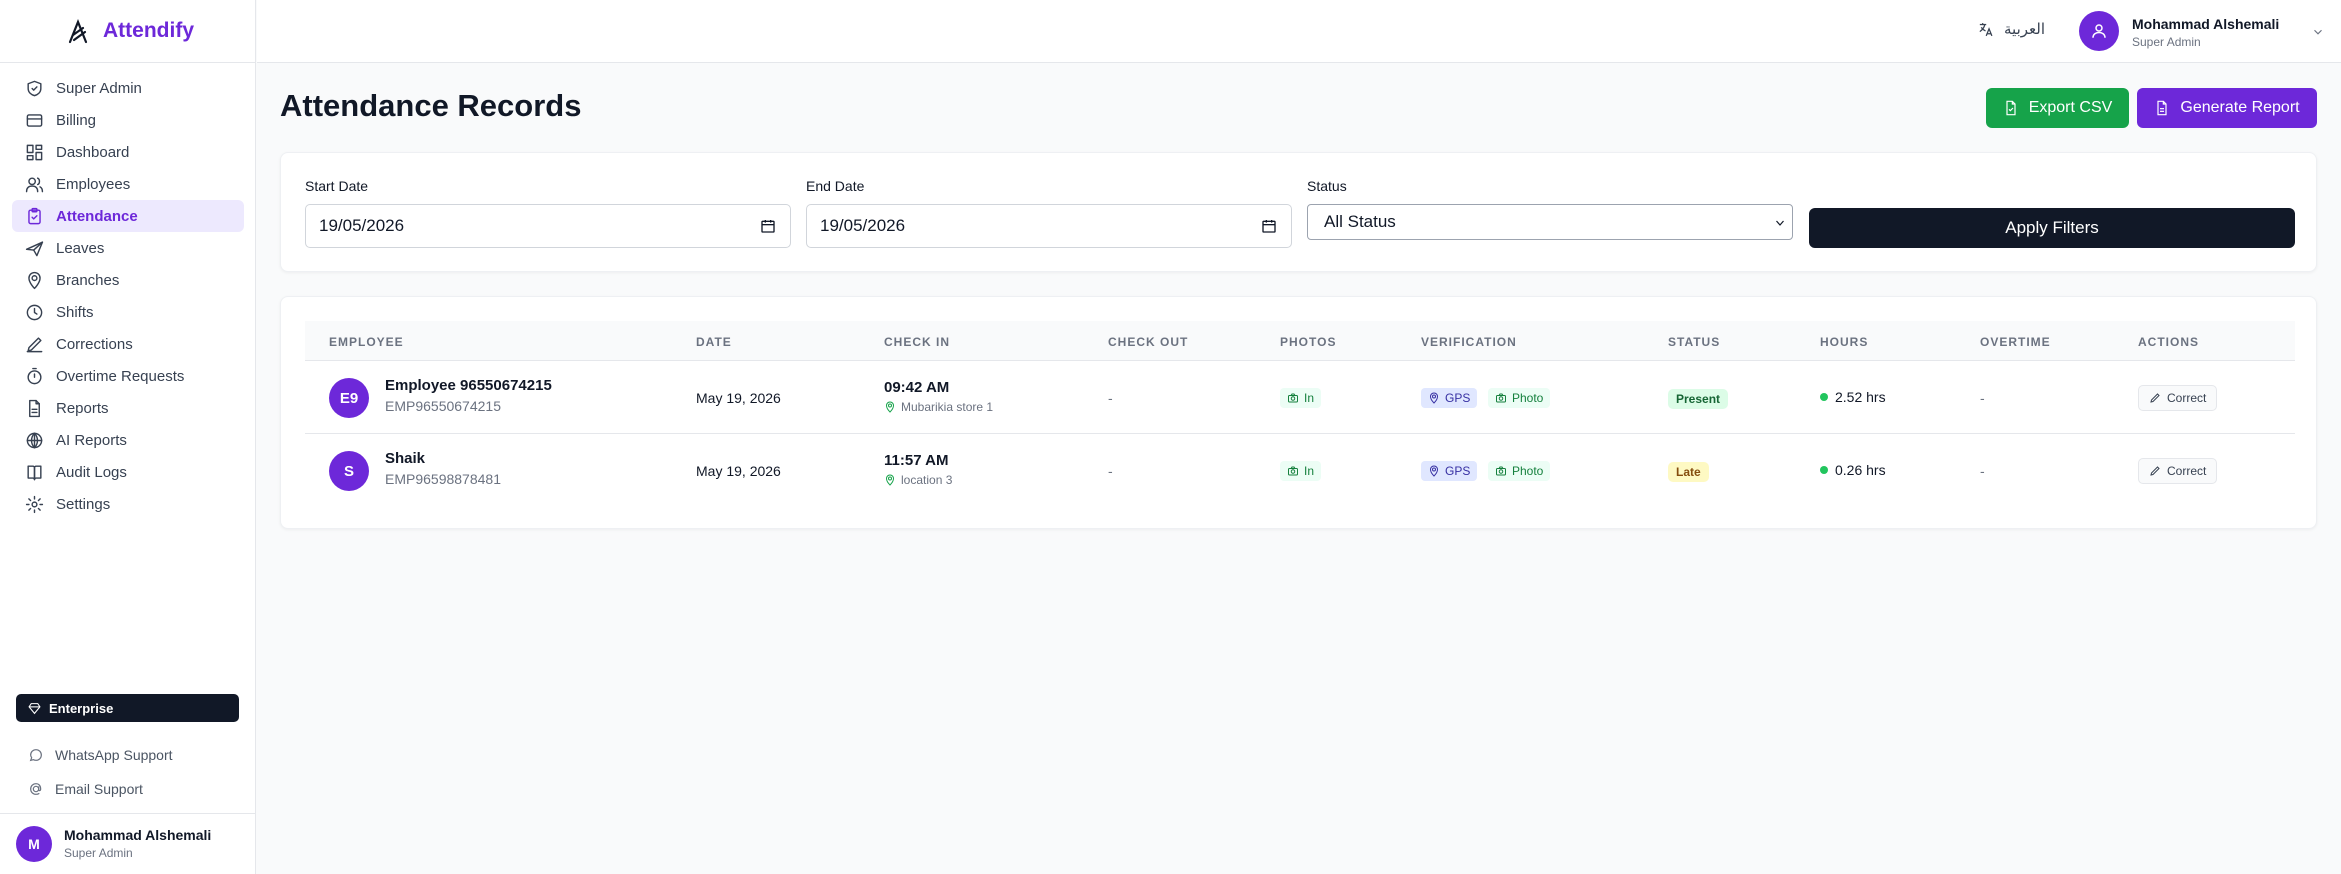  Describe the element at coordinates (405, 458) in the screenshot. I see `employee-name: Shaik` at that location.